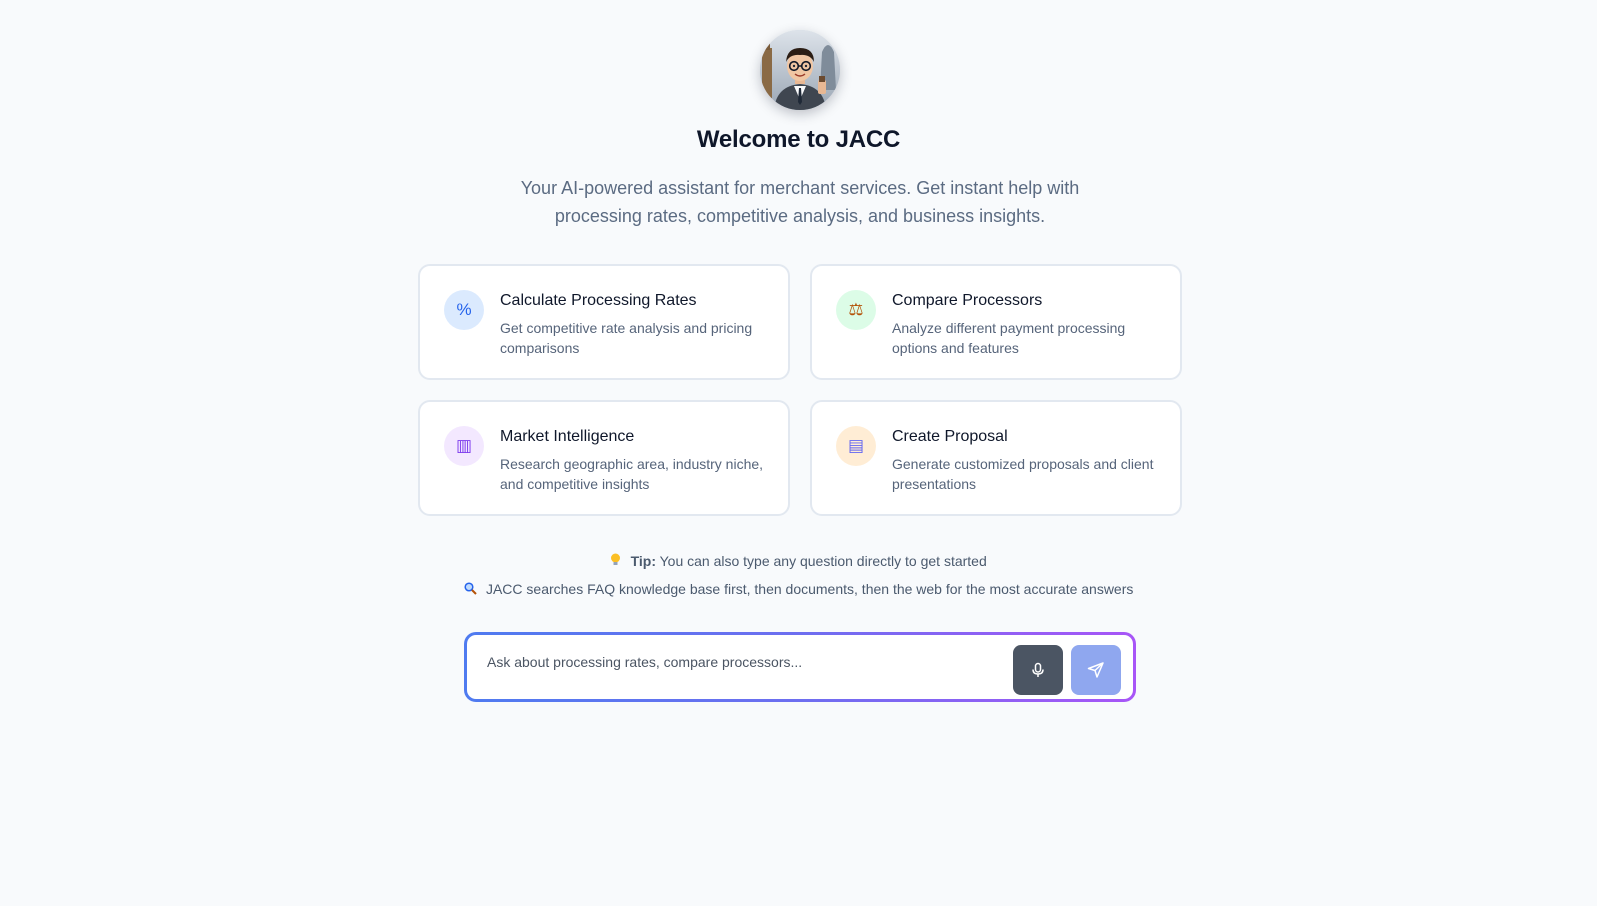 The height and width of the screenshot is (906, 1597). Describe the element at coordinates (798, 139) in the screenshot. I see `page-title: Welcome to JACC` at that location.